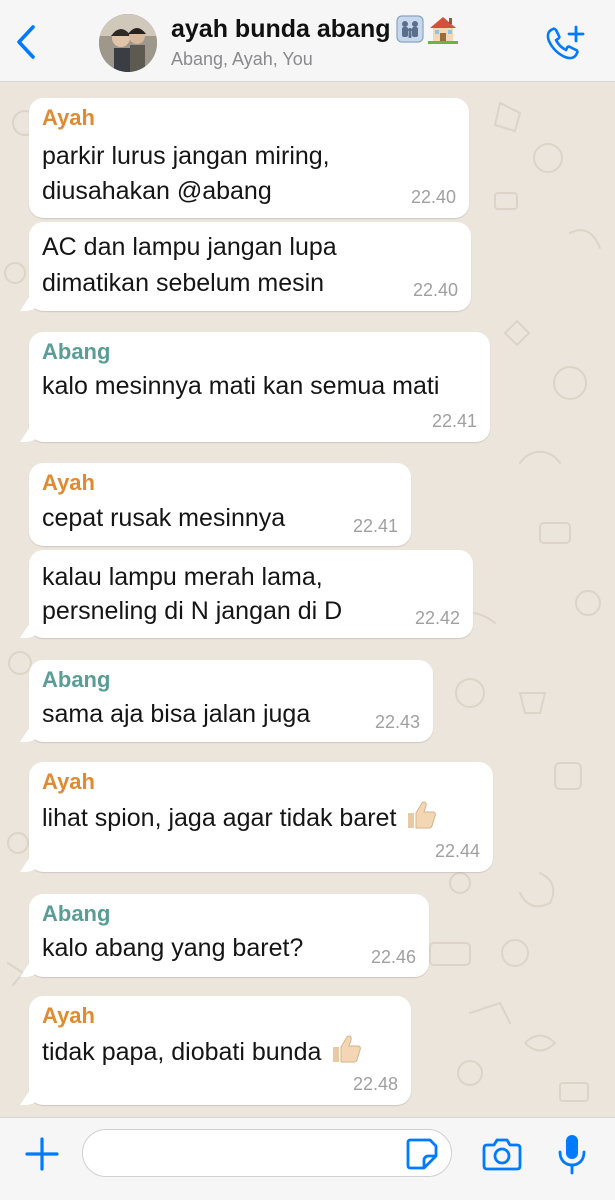 The height and width of the screenshot is (1200, 615). What do you see at coordinates (182, 577) in the screenshot?
I see `message-text: kalau lampu merah lama,` at bounding box center [182, 577].